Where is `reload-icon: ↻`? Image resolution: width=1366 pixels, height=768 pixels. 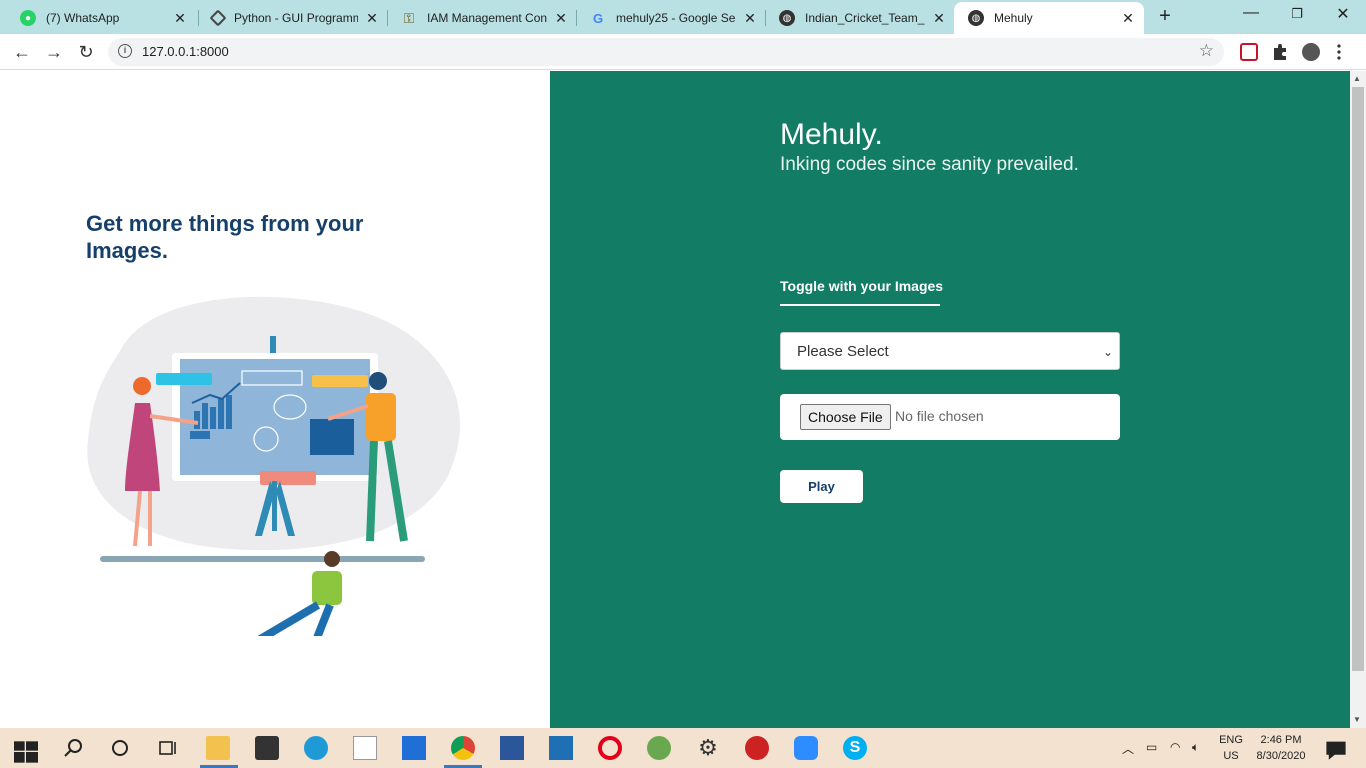
reload-icon: ↻ is located at coordinates (86, 52).